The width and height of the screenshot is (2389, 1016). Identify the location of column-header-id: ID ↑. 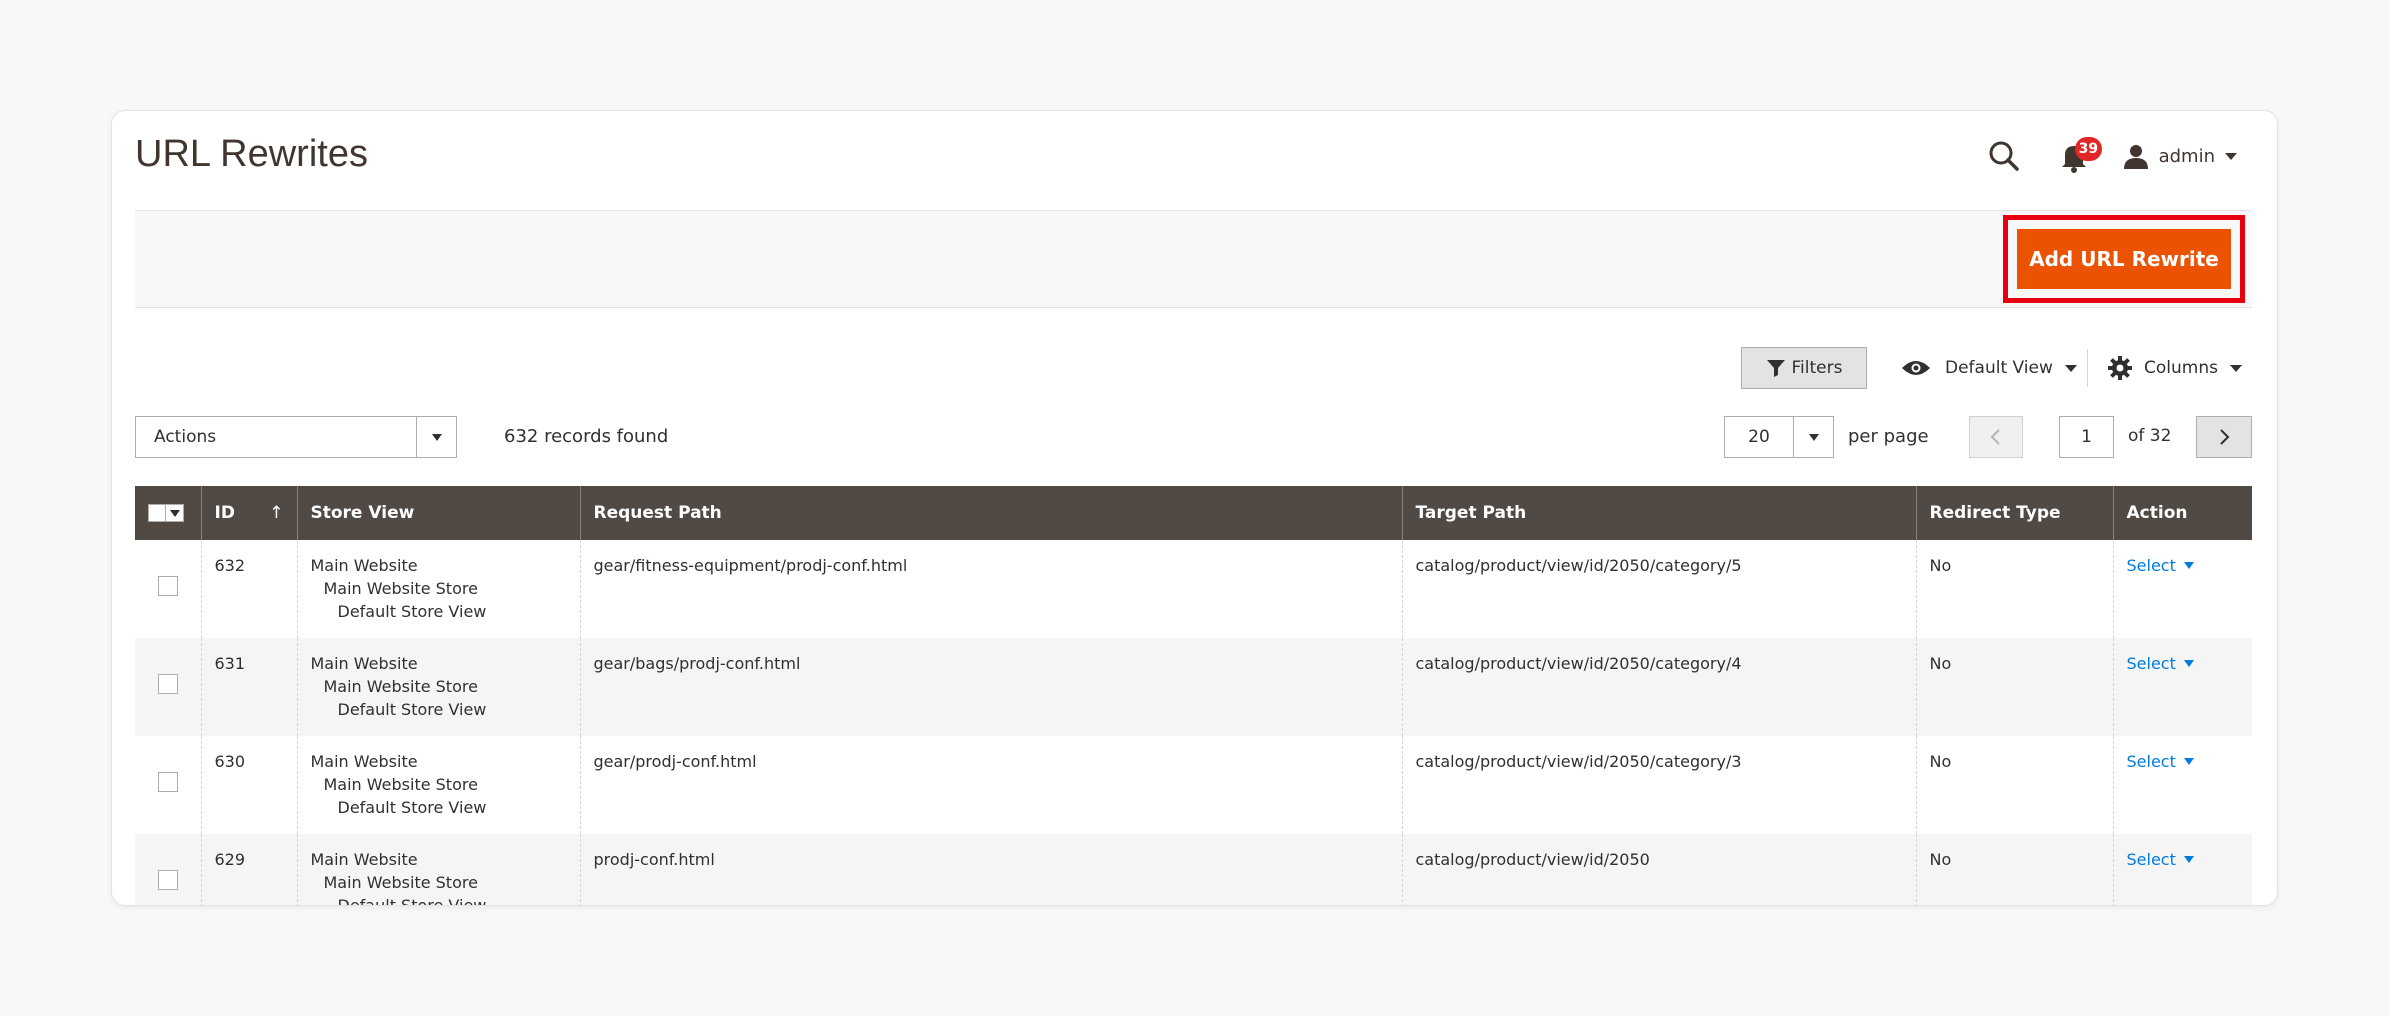
(249, 513).